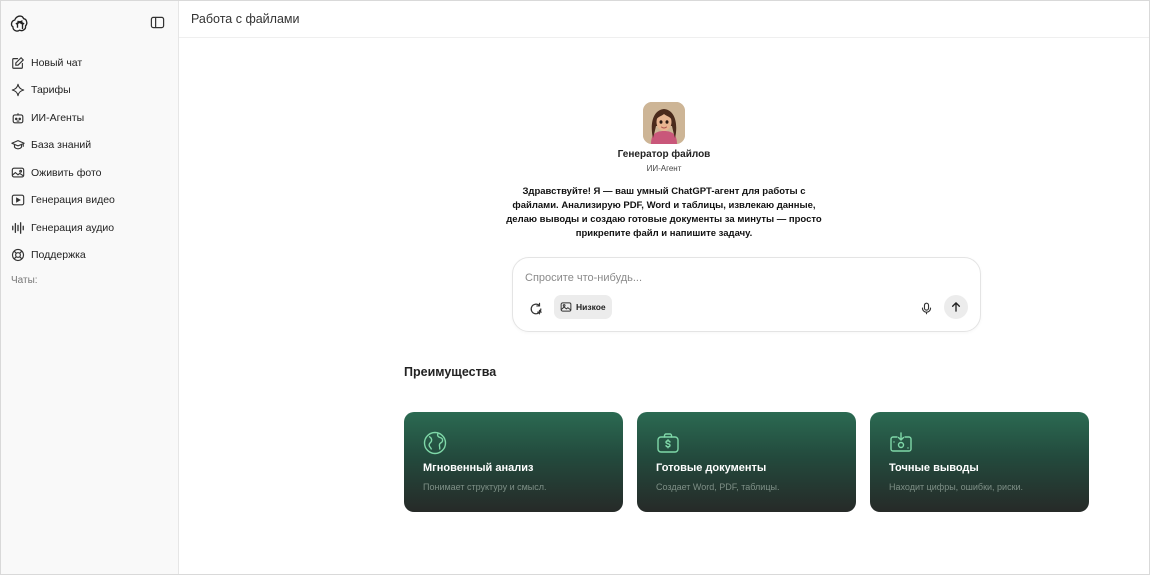 This screenshot has height=575, width=1150. I want to click on microphone-button, so click(926, 308).